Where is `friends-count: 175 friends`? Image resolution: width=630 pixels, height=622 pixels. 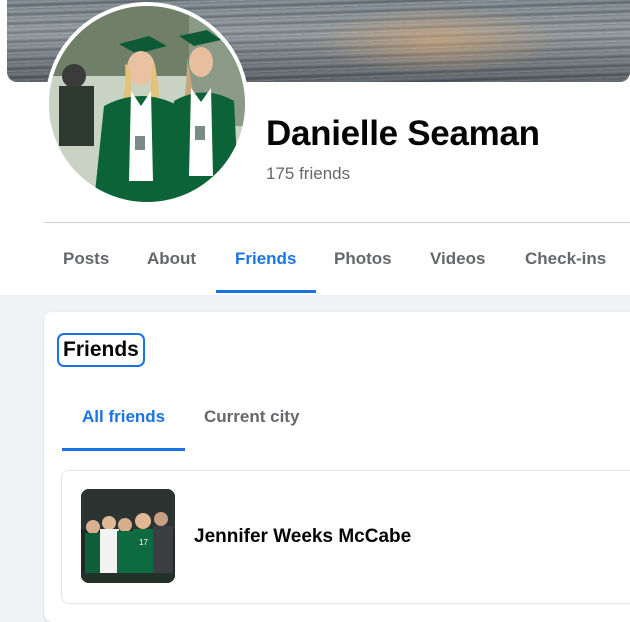 friends-count: 175 friends is located at coordinates (308, 174).